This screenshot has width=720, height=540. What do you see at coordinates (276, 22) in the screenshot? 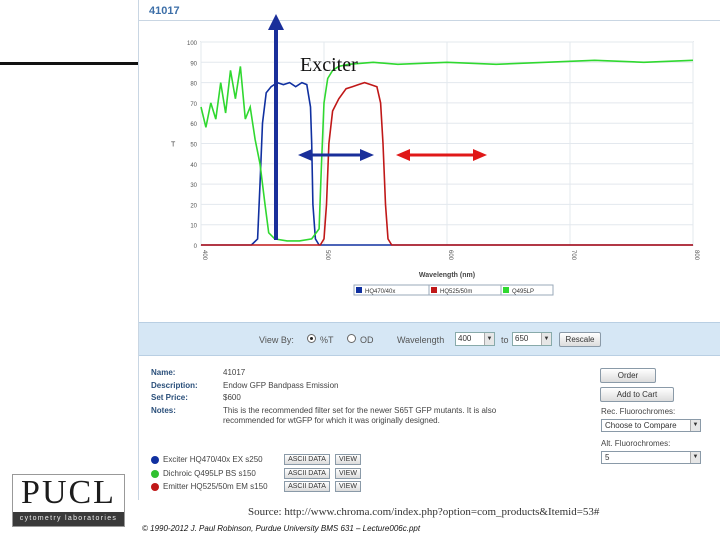
I see `exciter-vertical-arrowhead` at bounding box center [276, 22].